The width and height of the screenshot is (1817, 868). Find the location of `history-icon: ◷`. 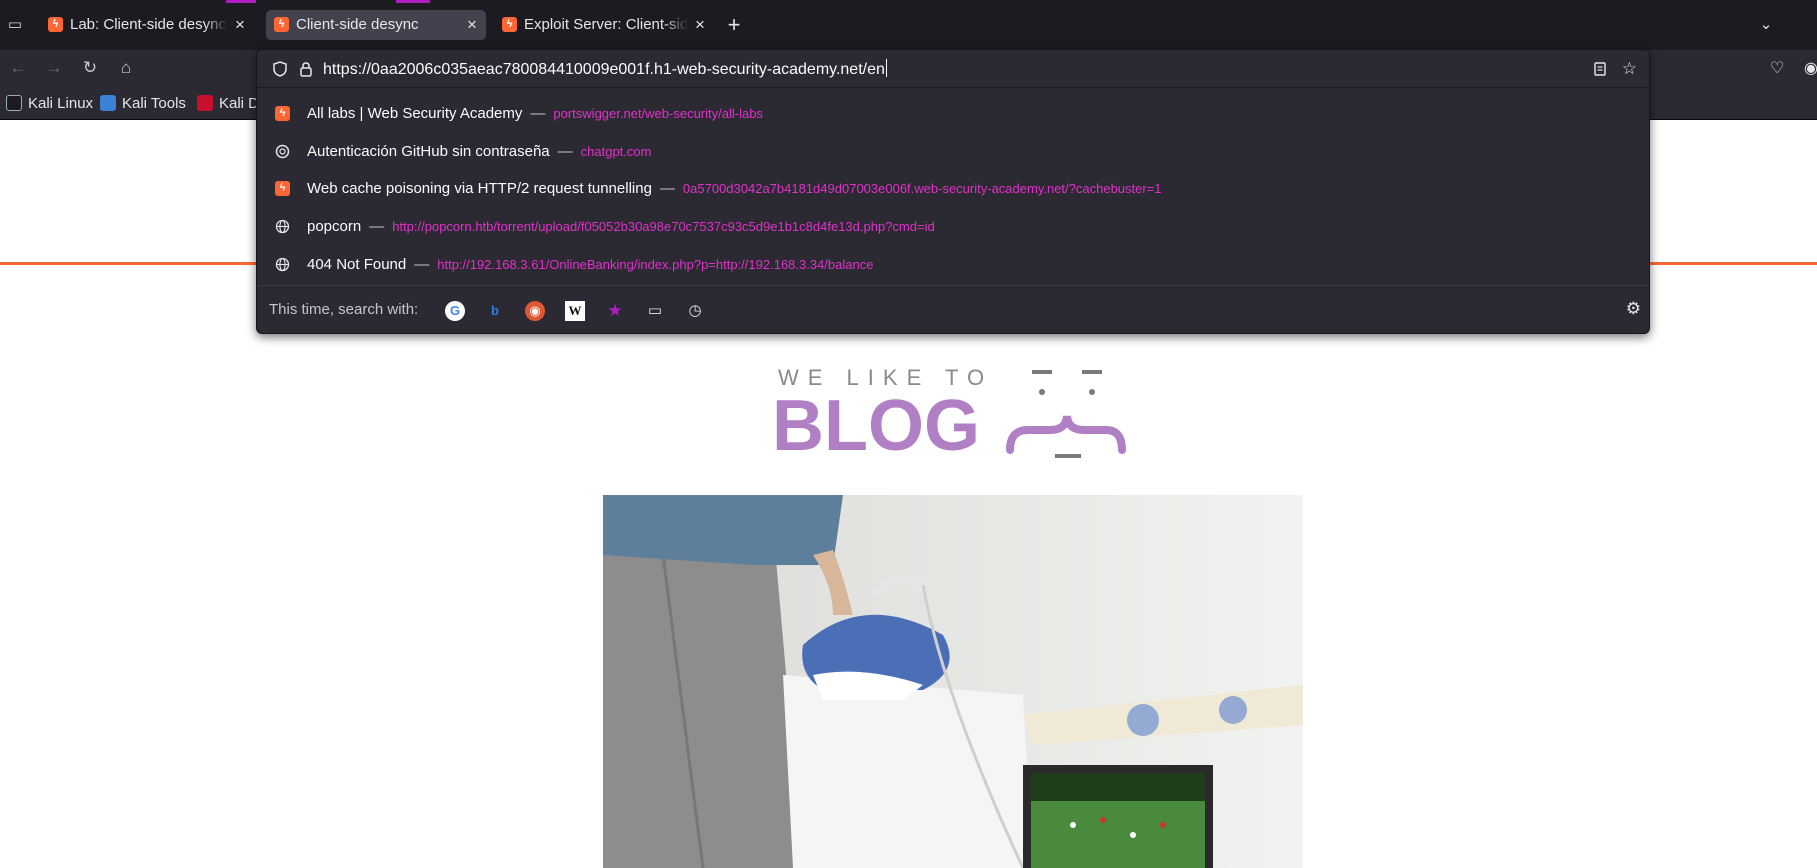

history-icon: ◷ is located at coordinates (695, 311).